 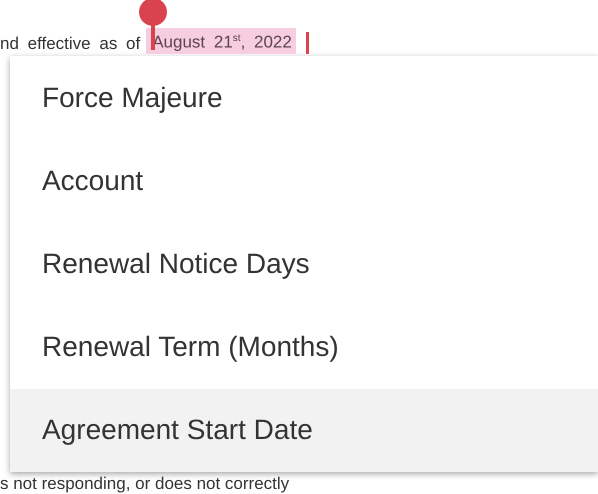 I want to click on highlighted-date: August 21$^{st}$, 2022, so click(x=221, y=41).